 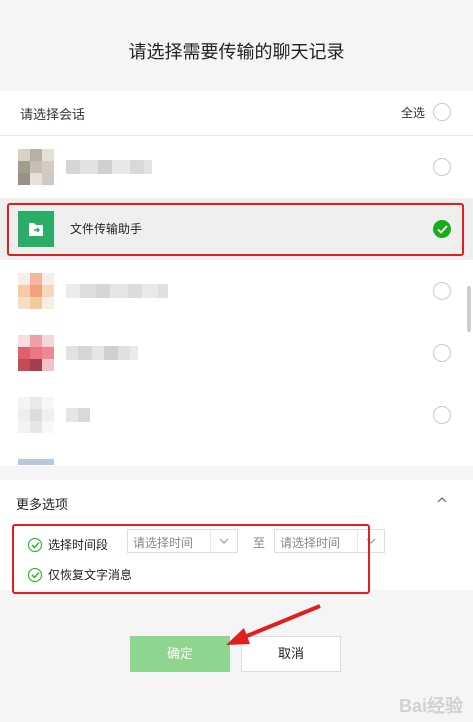 What do you see at coordinates (273, 624) in the screenshot?
I see `red-arrow-icon` at bounding box center [273, 624].